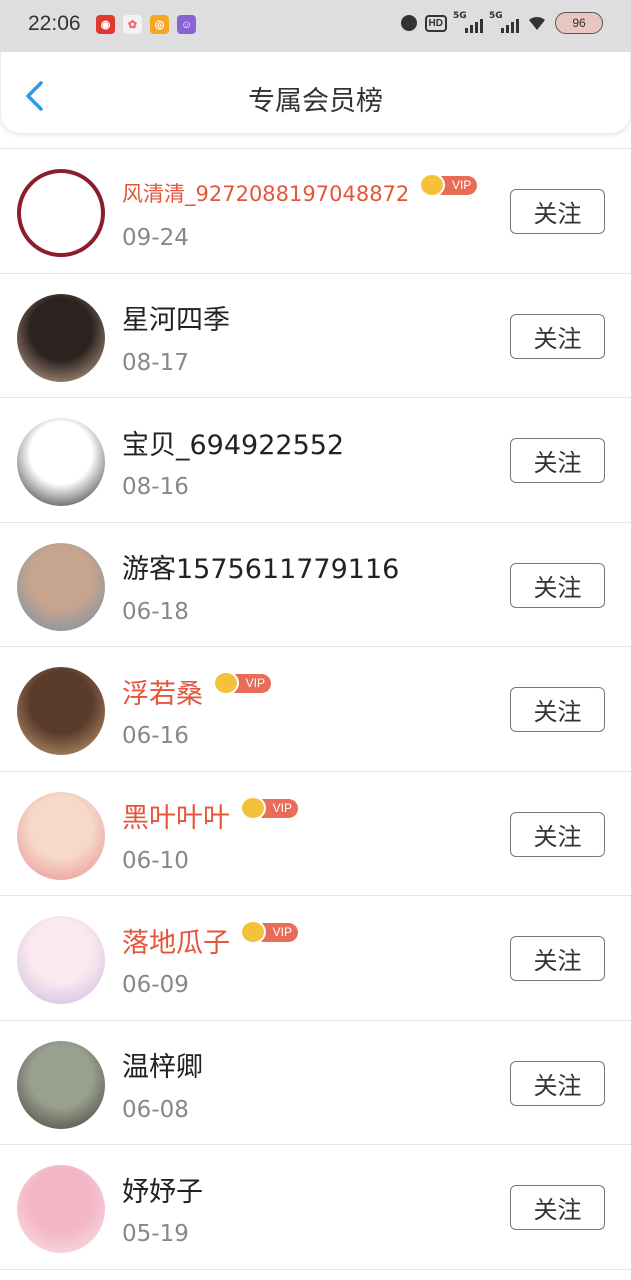 The width and height of the screenshot is (631, 1280). What do you see at coordinates (435, 23) in the screenshot?
I see `hd-icon: HD` at bounding box center [435, 23].